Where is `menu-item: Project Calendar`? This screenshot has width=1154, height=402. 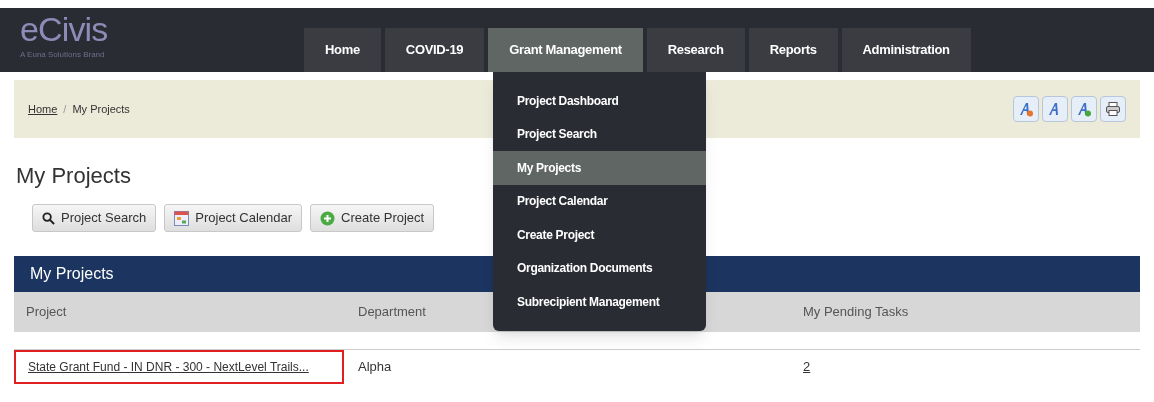
menu-item: Project Calendar is located at coordinates (599, 201).